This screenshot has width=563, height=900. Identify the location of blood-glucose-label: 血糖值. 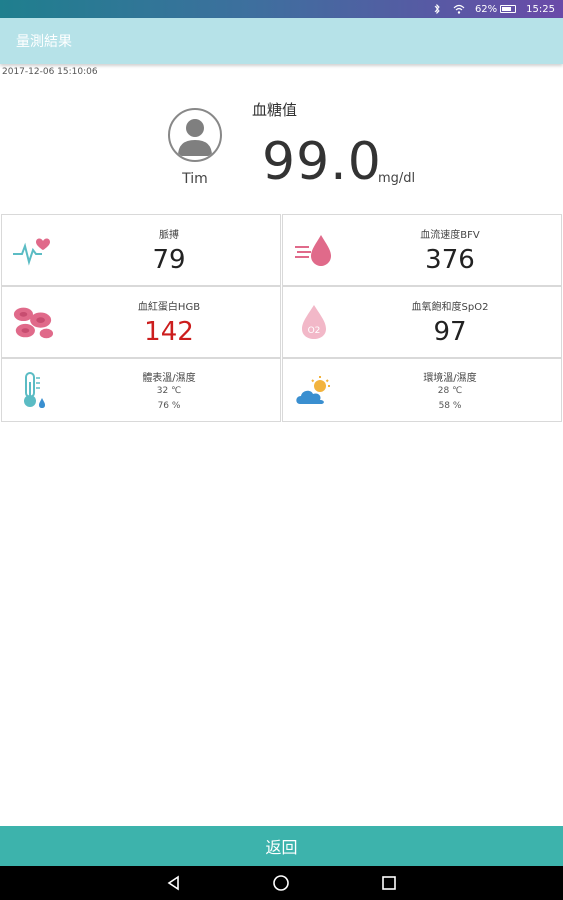
(275, 110).